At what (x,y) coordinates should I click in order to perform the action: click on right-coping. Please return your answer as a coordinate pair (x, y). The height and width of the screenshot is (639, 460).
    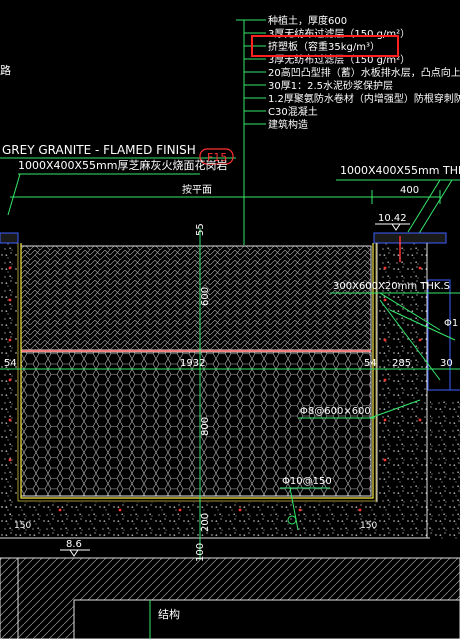
    Looking at the image, I should click on (410, 238).